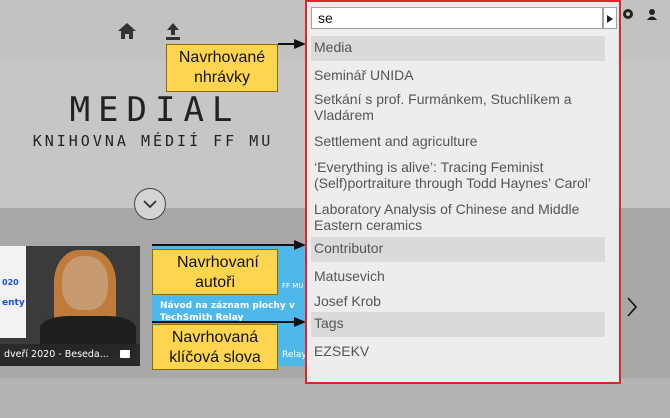 Image resolution: width=670 pixels, height=418 pixels. What do you see at coordinates (458, 249) in the screenshot?
I see `suggestion-group-header: Contributor` at bounding box center [458, 249].